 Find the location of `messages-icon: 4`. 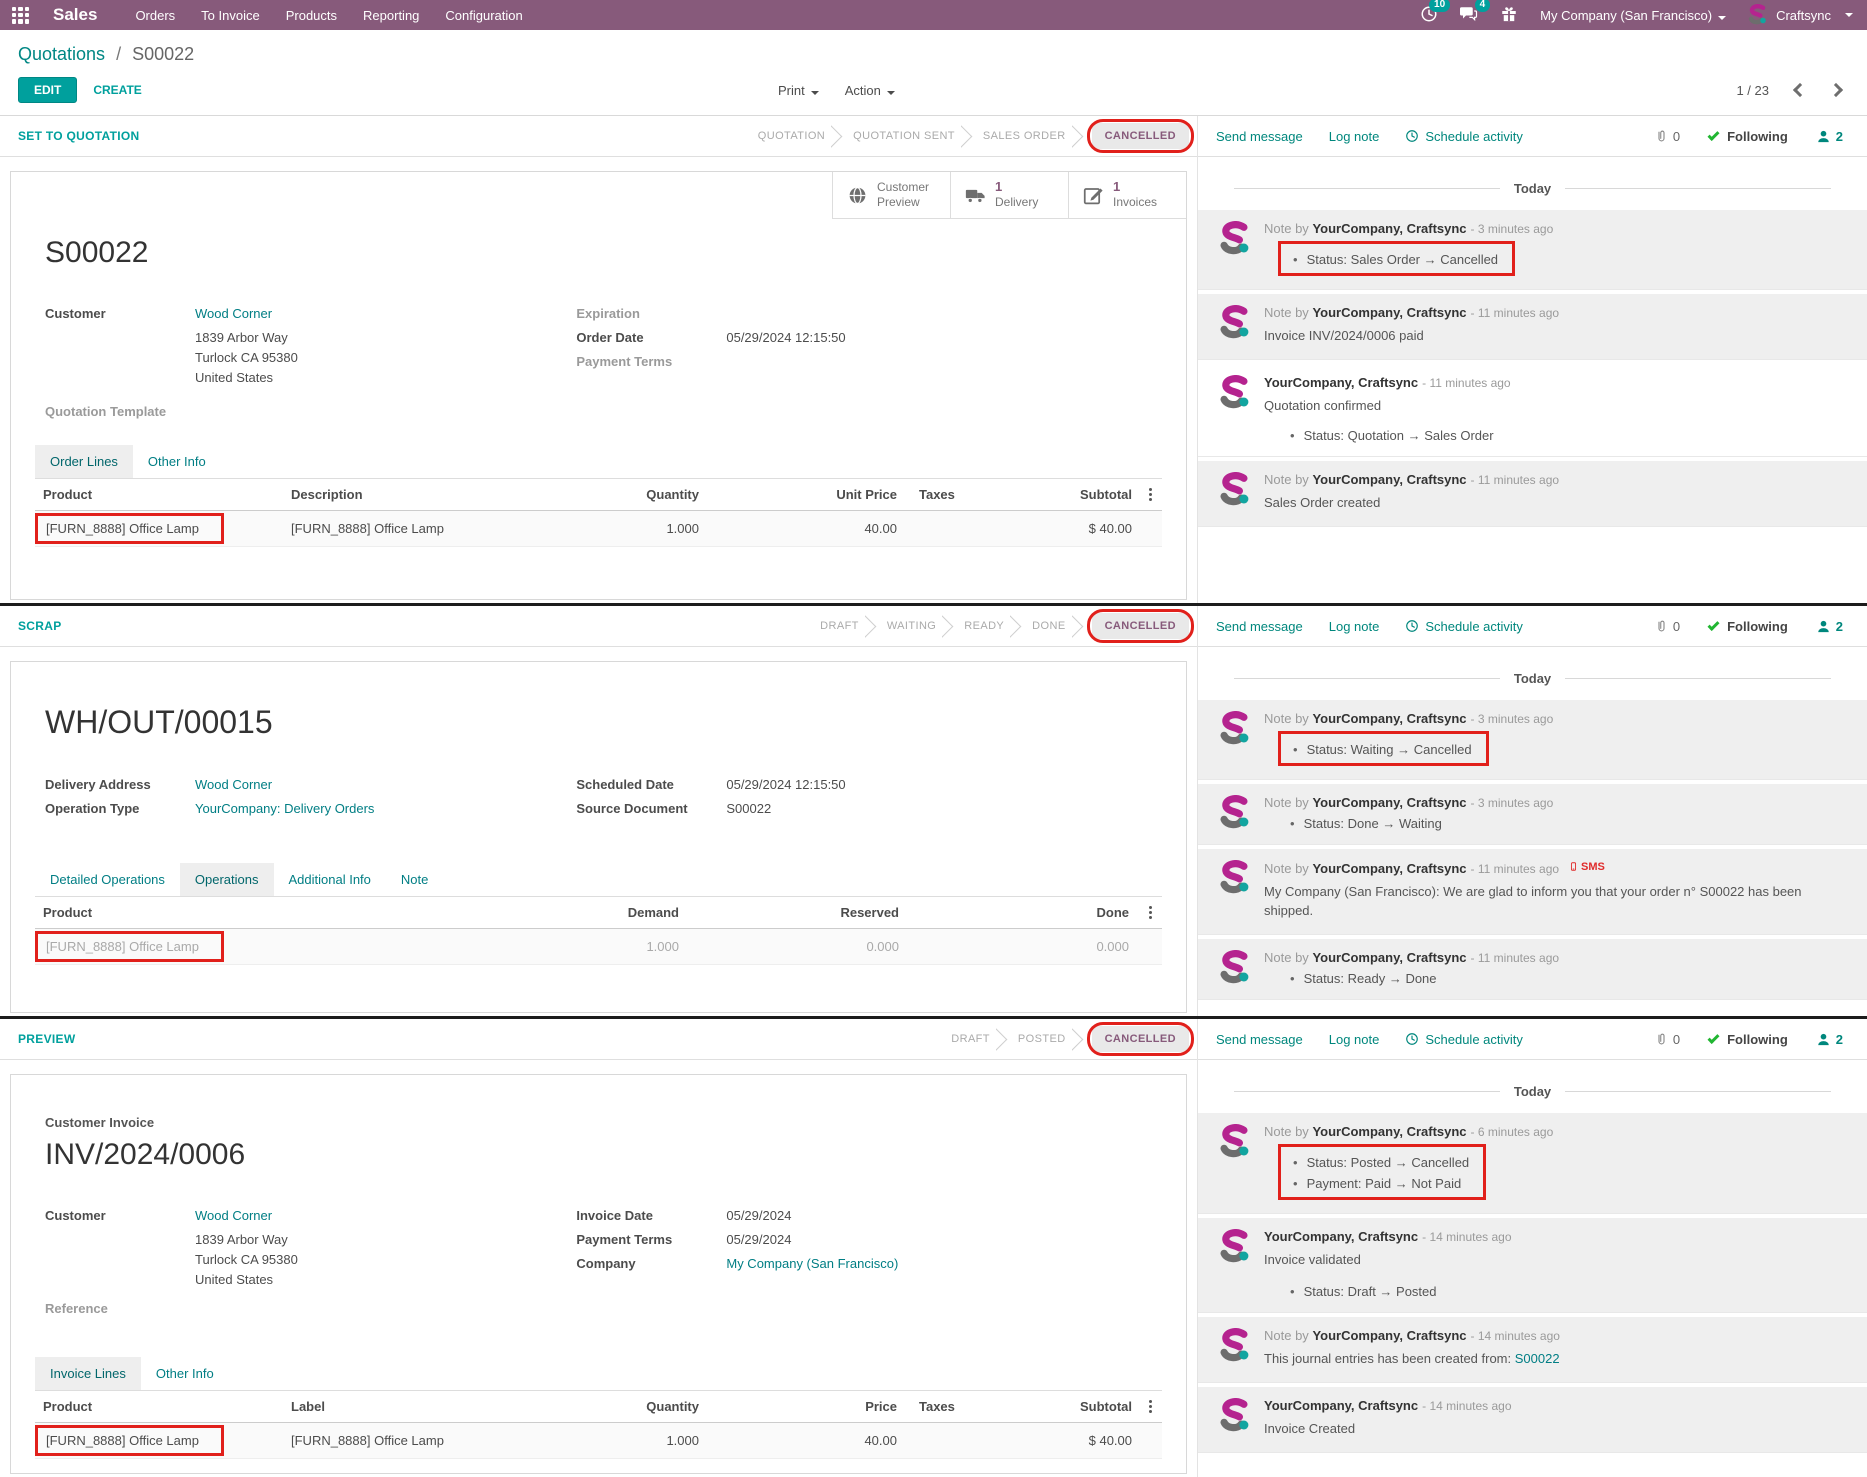

messages-icon: 4 is located at coordinates (1475, 12).